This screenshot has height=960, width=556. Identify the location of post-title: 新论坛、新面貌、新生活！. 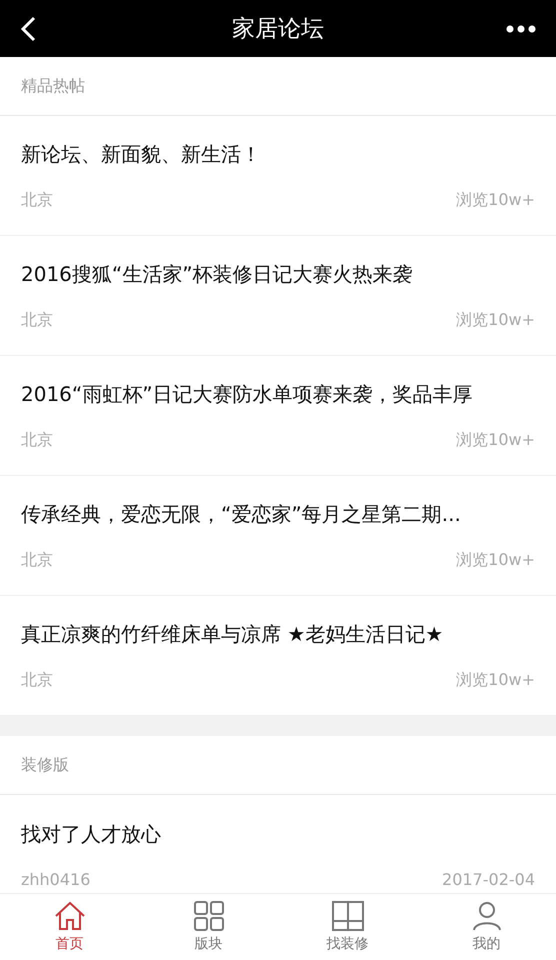
(141, 154).